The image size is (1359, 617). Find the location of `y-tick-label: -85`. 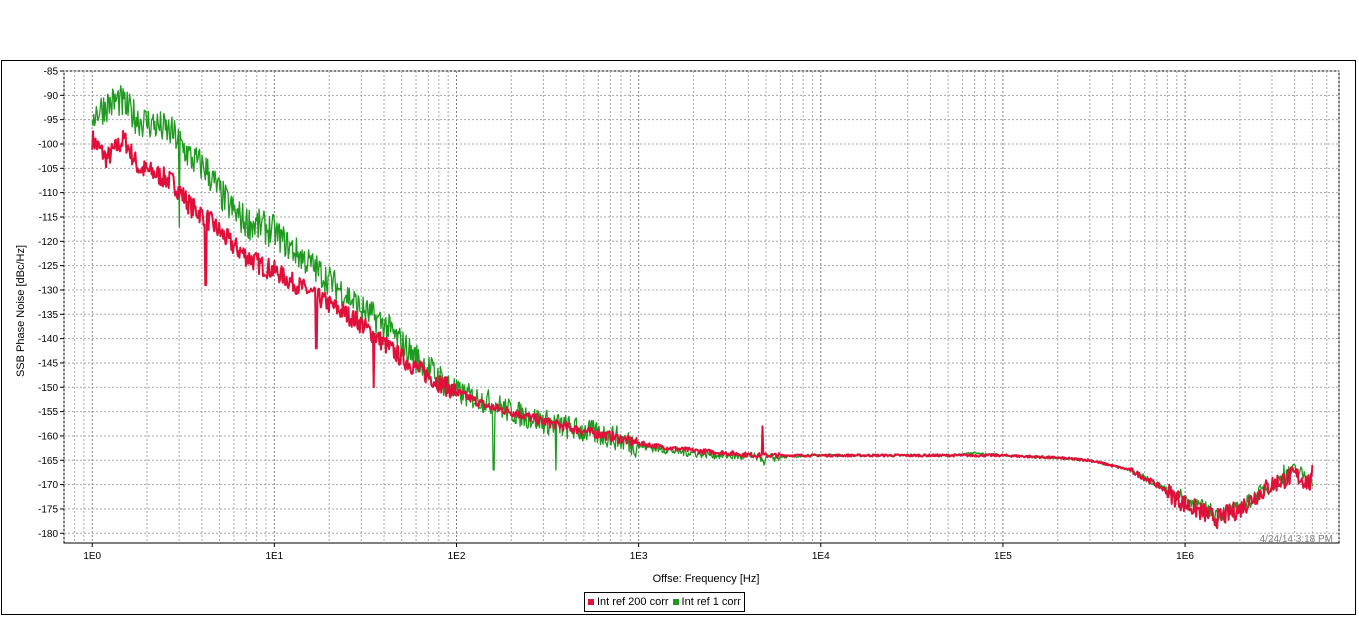

y-tick-label: -85 is located at coordinates (51, 72).